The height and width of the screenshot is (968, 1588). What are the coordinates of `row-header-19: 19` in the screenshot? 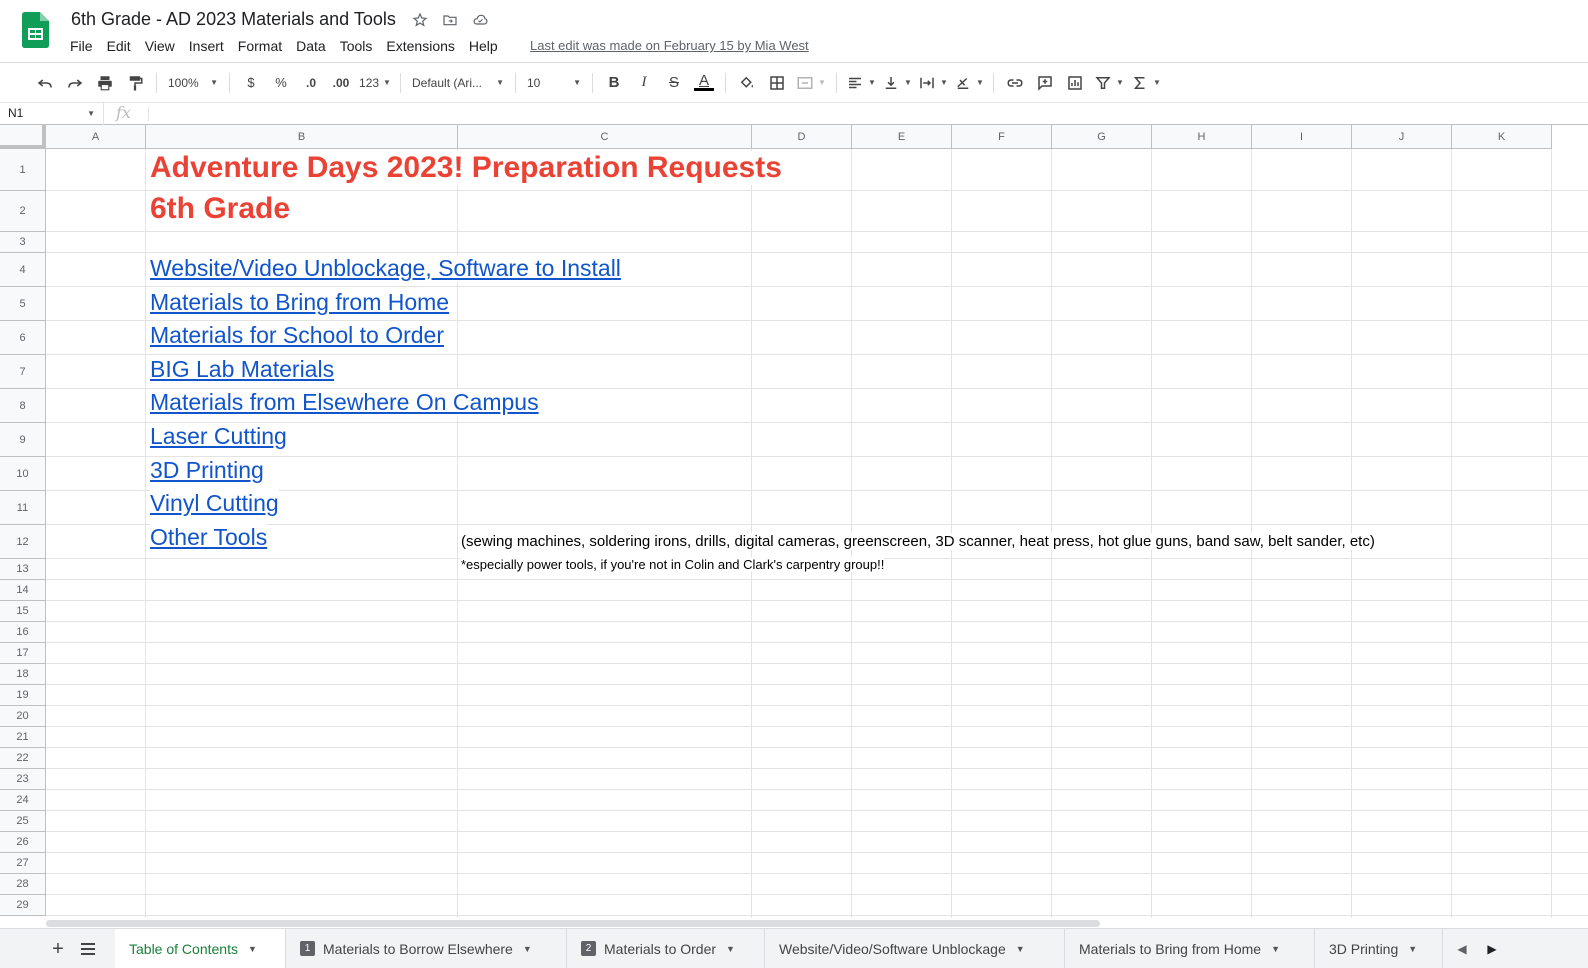 It's located at (23, 695).